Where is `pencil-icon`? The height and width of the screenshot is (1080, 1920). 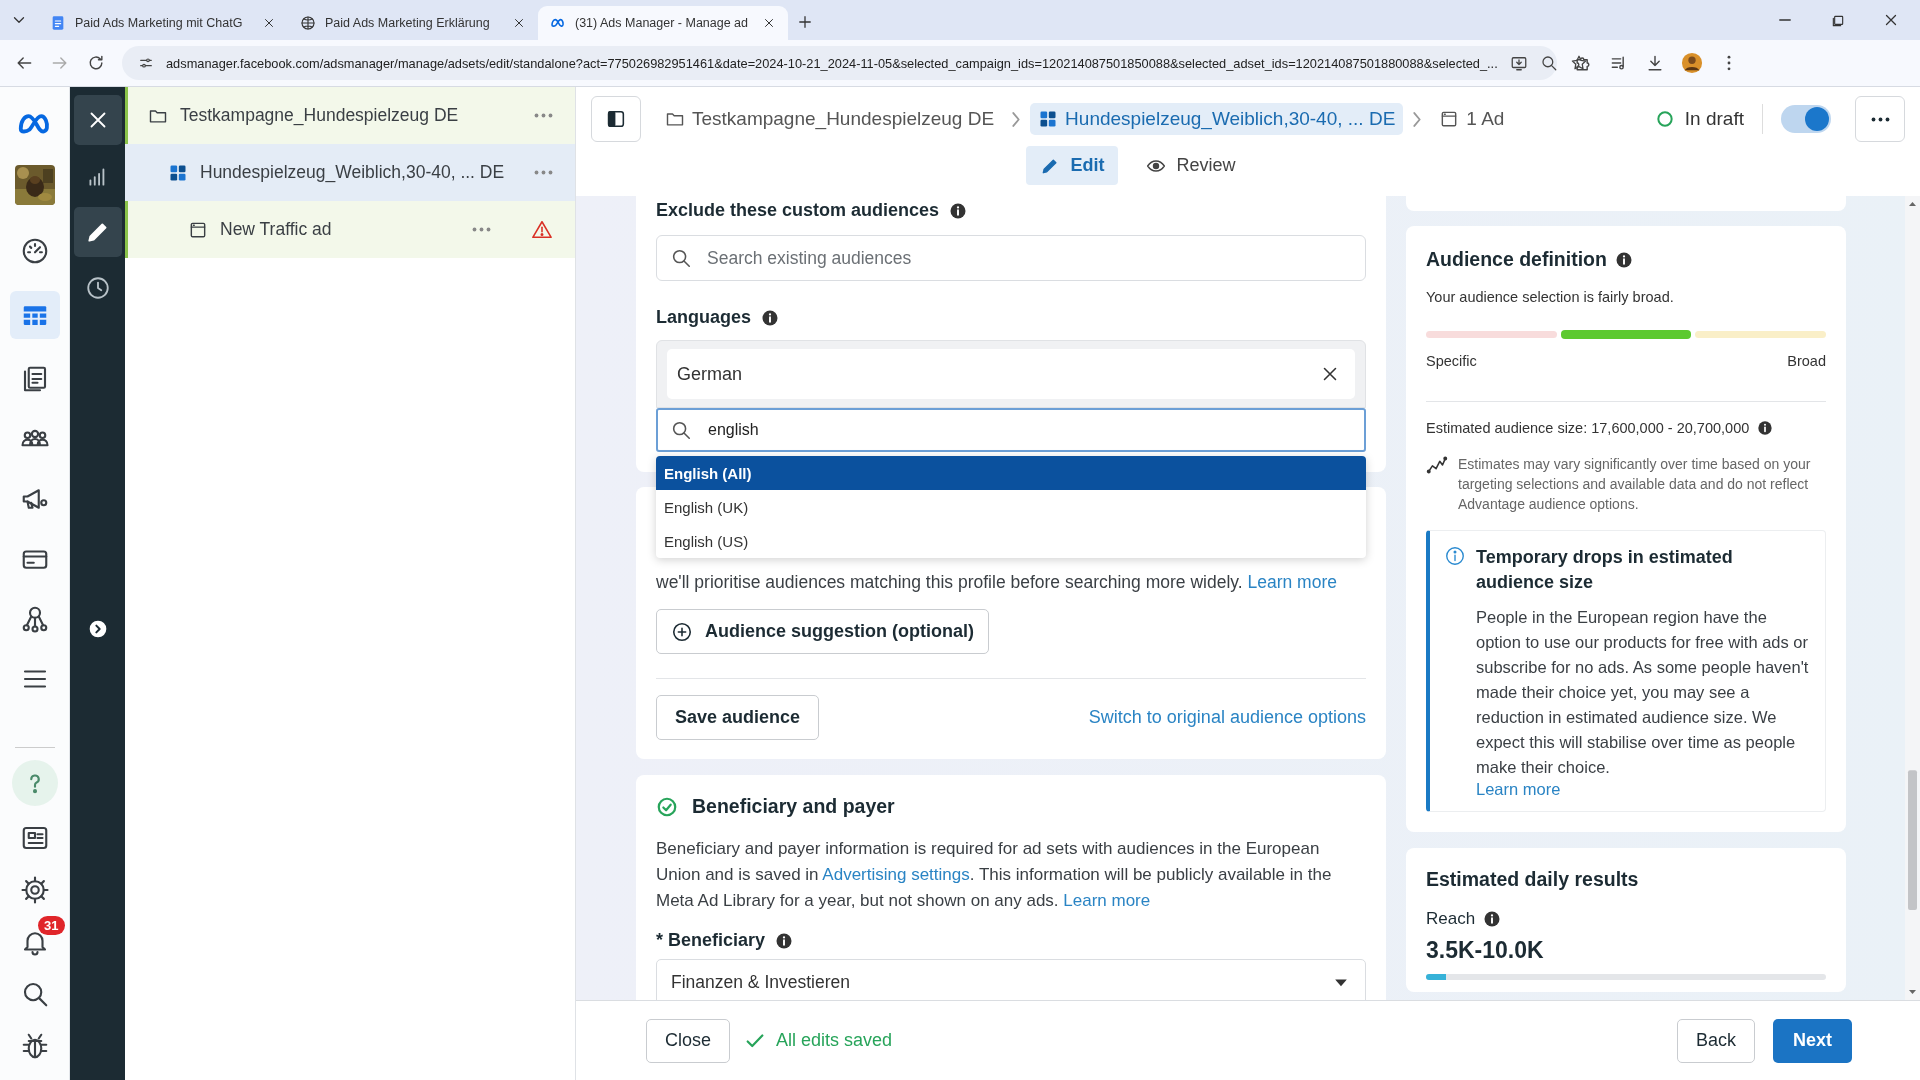
pencil-icon is located at coordinates (97, 232).